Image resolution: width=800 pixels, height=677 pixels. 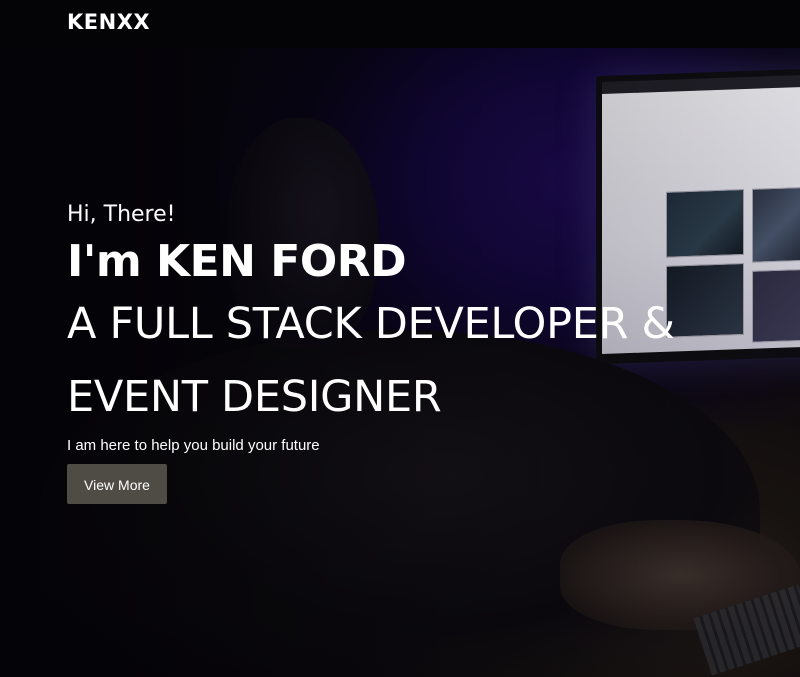 What do you see at coordinates (117, 484) in the screenshot?
I see `view-more-button: View More` at bounding box center [117, 484].